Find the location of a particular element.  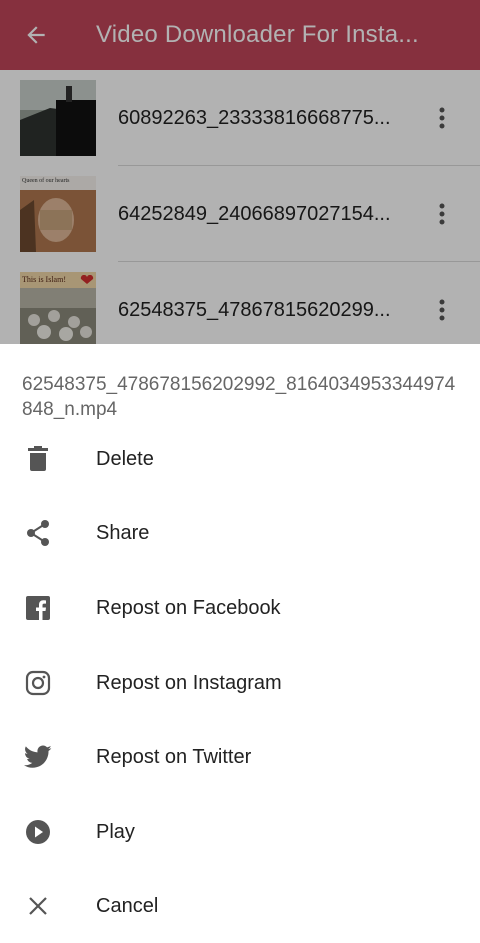

delete-action: Delete is located at coordinates (240, 459).